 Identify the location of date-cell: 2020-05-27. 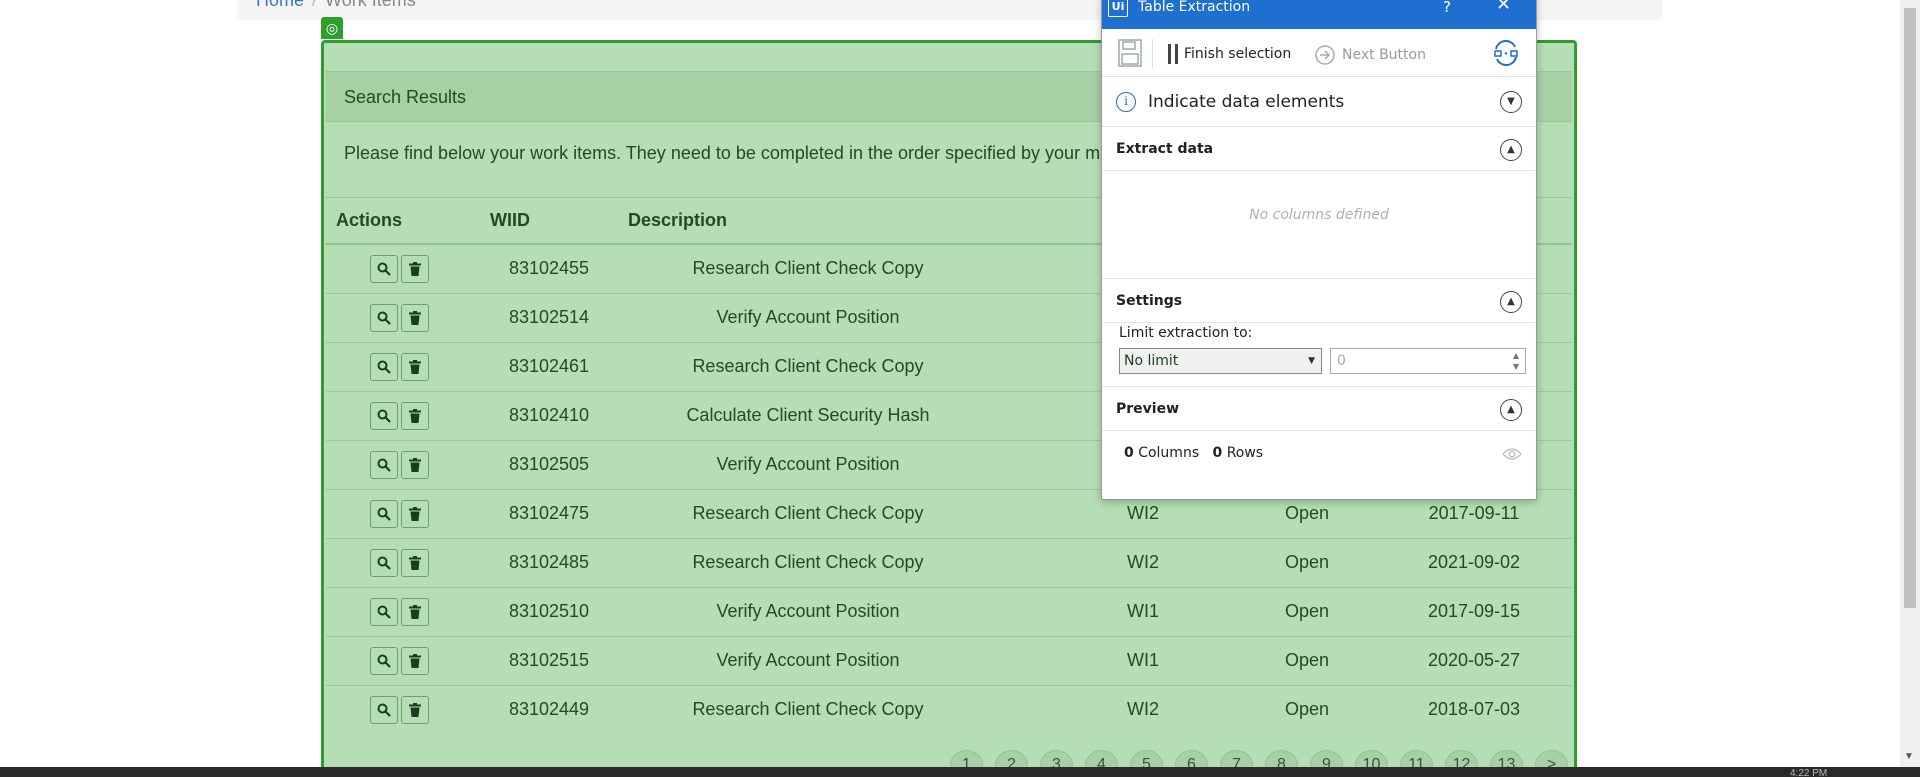
(1474, 660).